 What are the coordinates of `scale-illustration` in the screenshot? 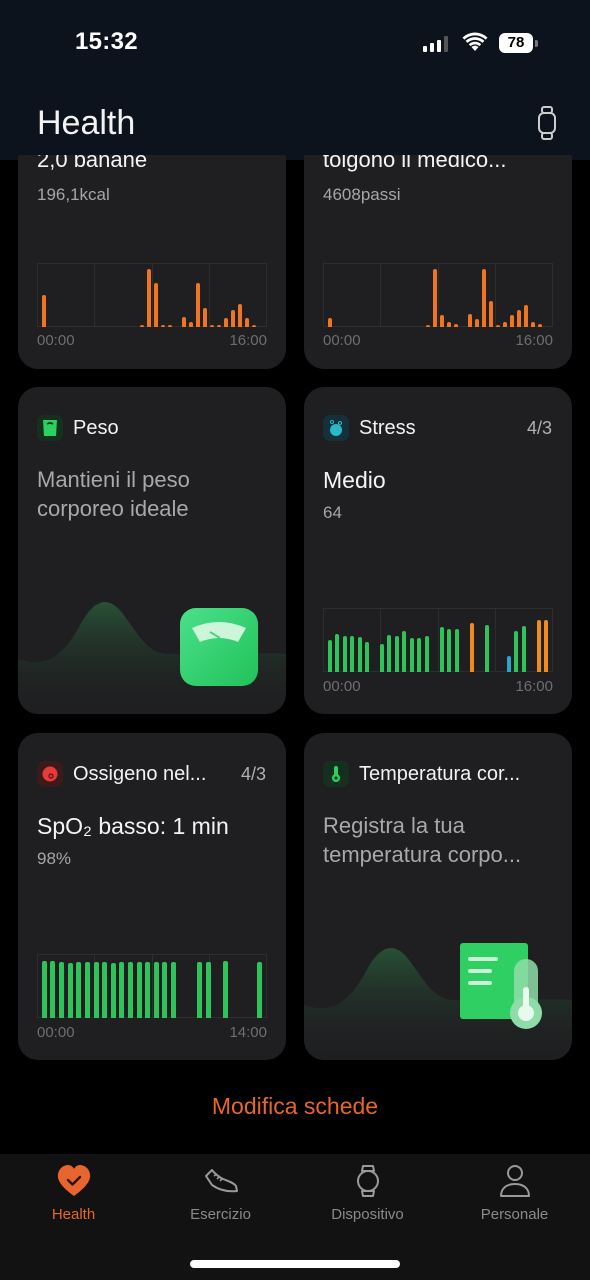 It's located at (219, 647).